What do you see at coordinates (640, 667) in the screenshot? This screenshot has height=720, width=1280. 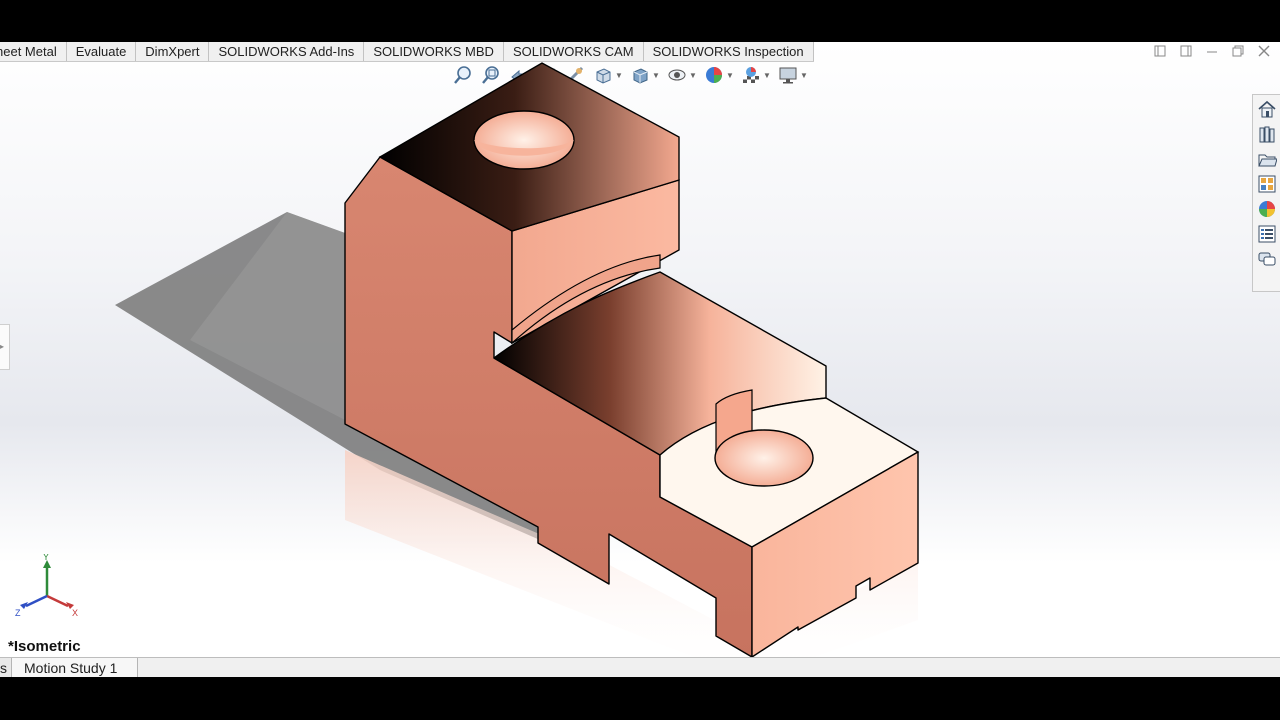 I see `bottom-tabs: s Motion Study 1` at bounding box center [640, 667].